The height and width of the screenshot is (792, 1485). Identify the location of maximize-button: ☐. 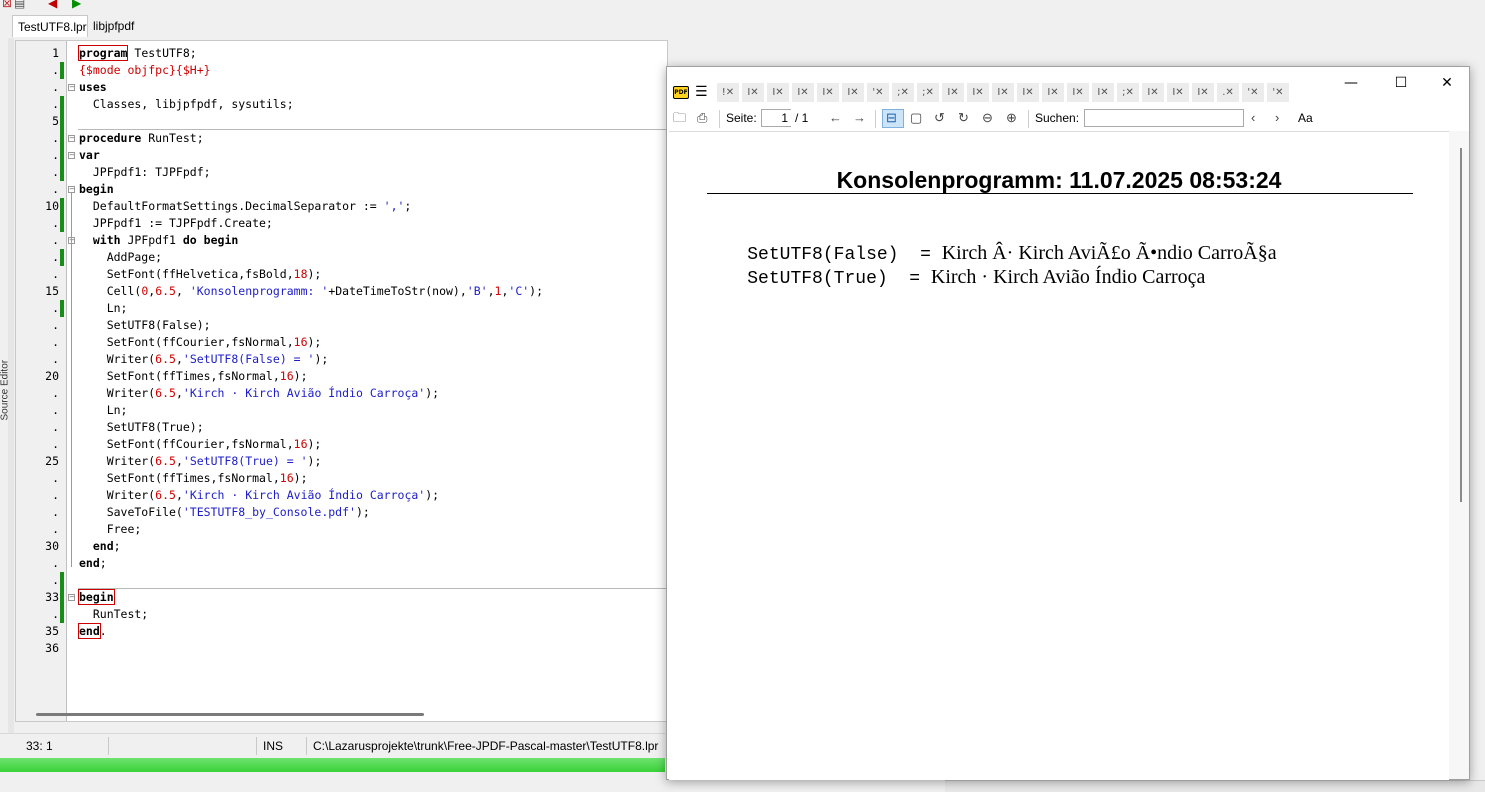
(1401, 83).